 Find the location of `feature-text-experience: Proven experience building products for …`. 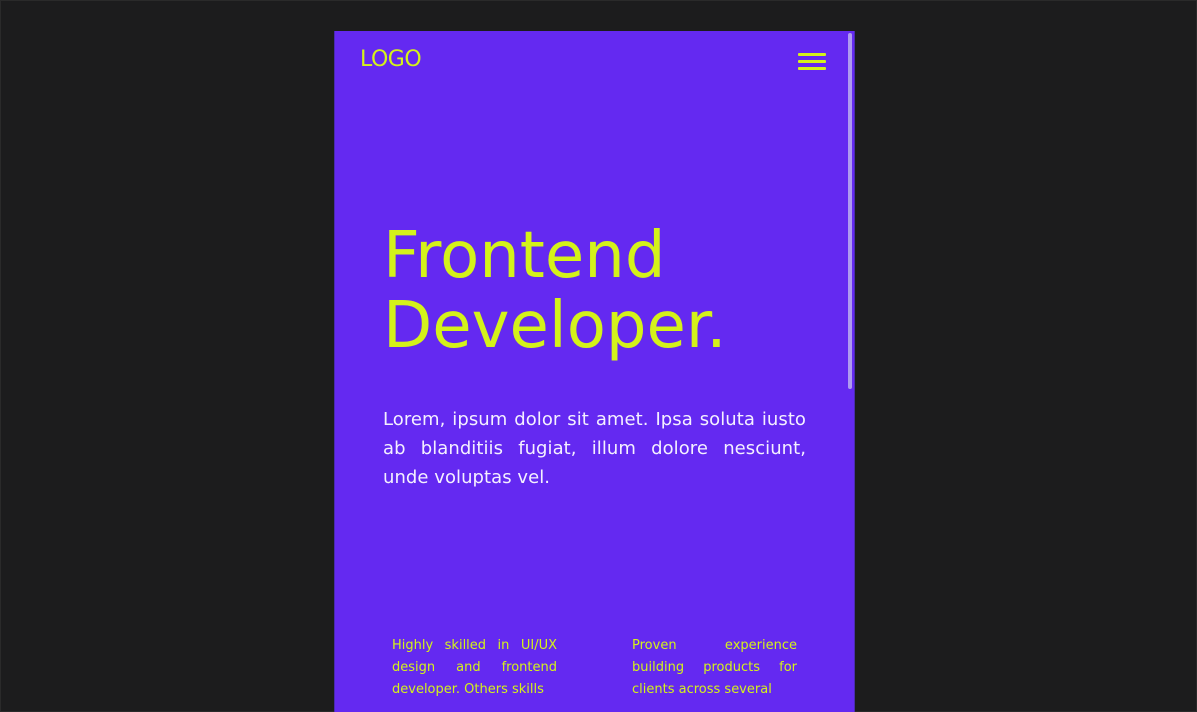

feature-text-experience: Proven experience building products for … is located at coordinates (714, 667).